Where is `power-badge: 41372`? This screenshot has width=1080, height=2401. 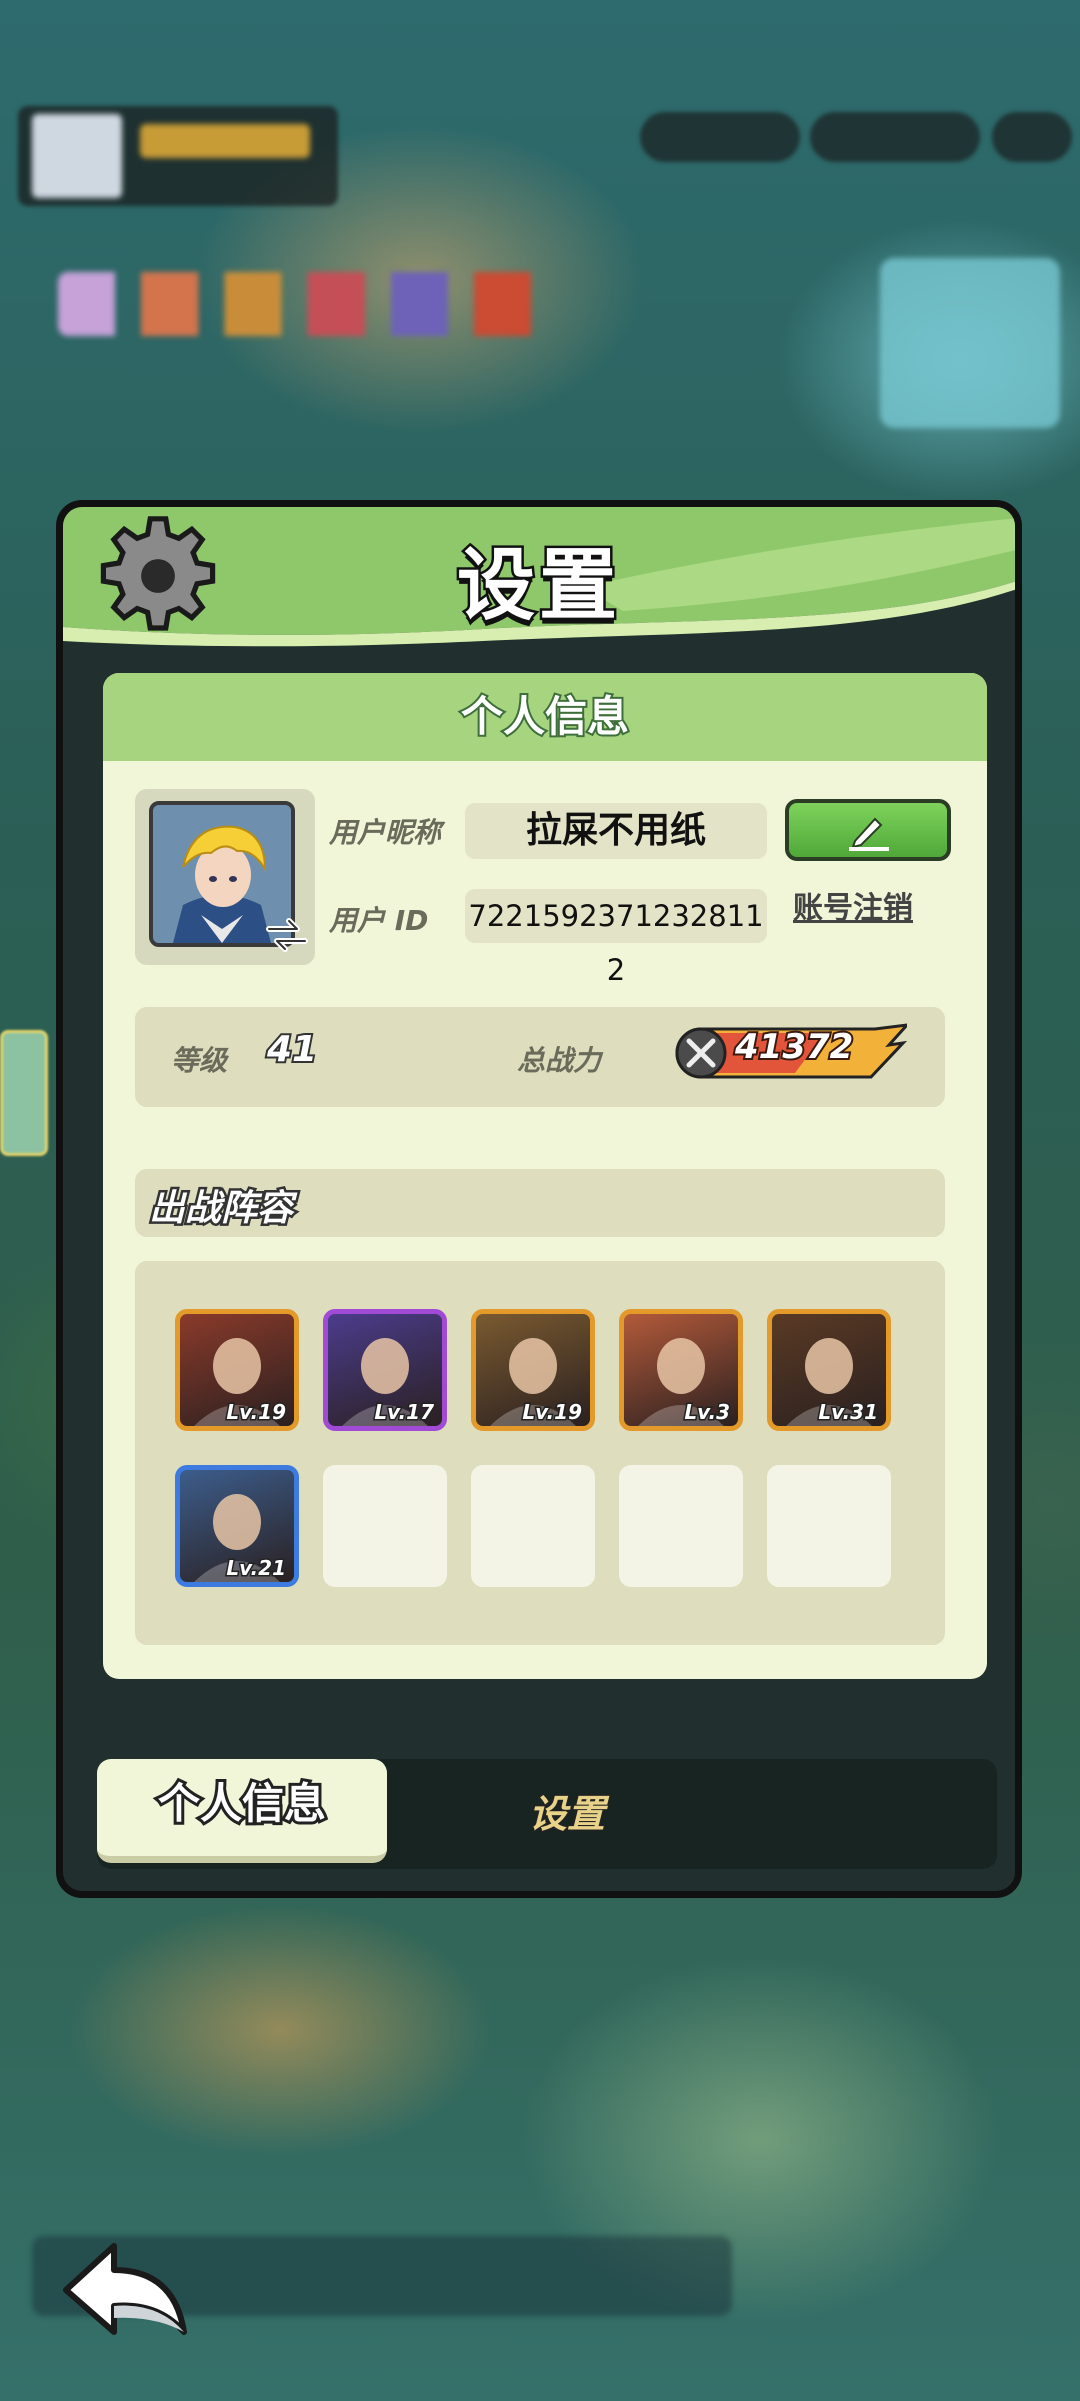
power-badge: 41372 is located at coordinates (791, 1051).